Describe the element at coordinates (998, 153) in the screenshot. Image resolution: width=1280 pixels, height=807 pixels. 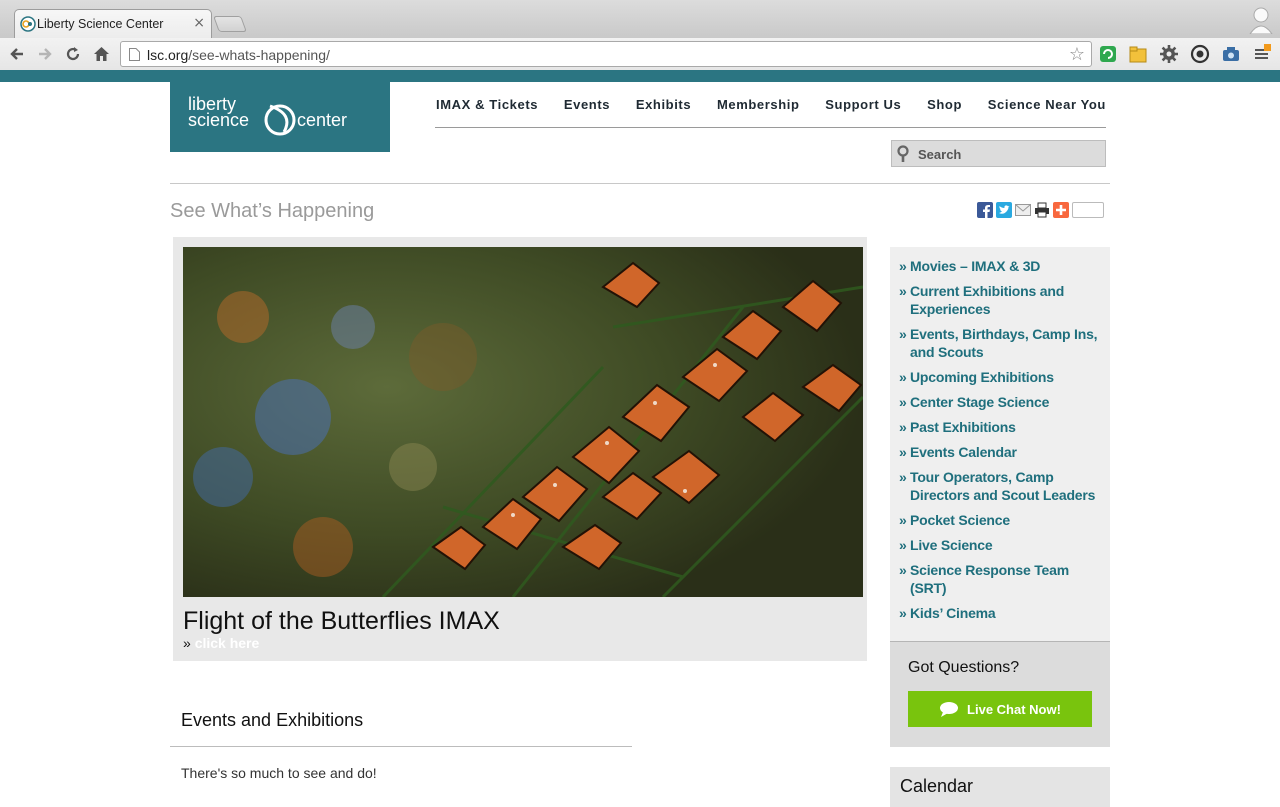
I see `search-input: Search` at that location.